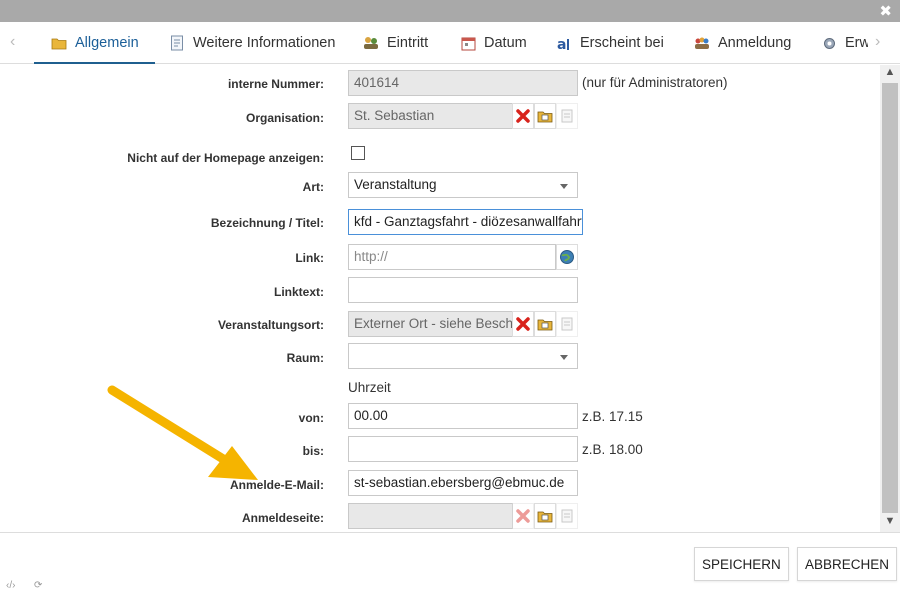 This screenshot has width=900, height=599. I want to click on tab-eintritt: Eintritt, so click(395, 43).